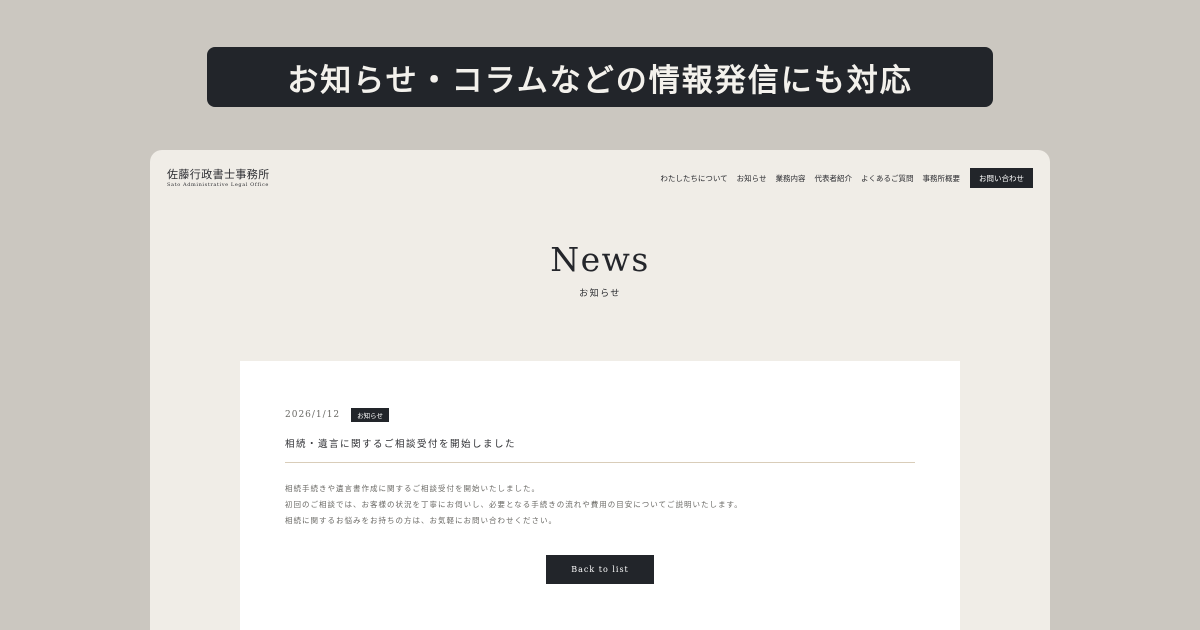  I want to click on article-meta: 2026/1/12 お知らせ, so click(337, 415).